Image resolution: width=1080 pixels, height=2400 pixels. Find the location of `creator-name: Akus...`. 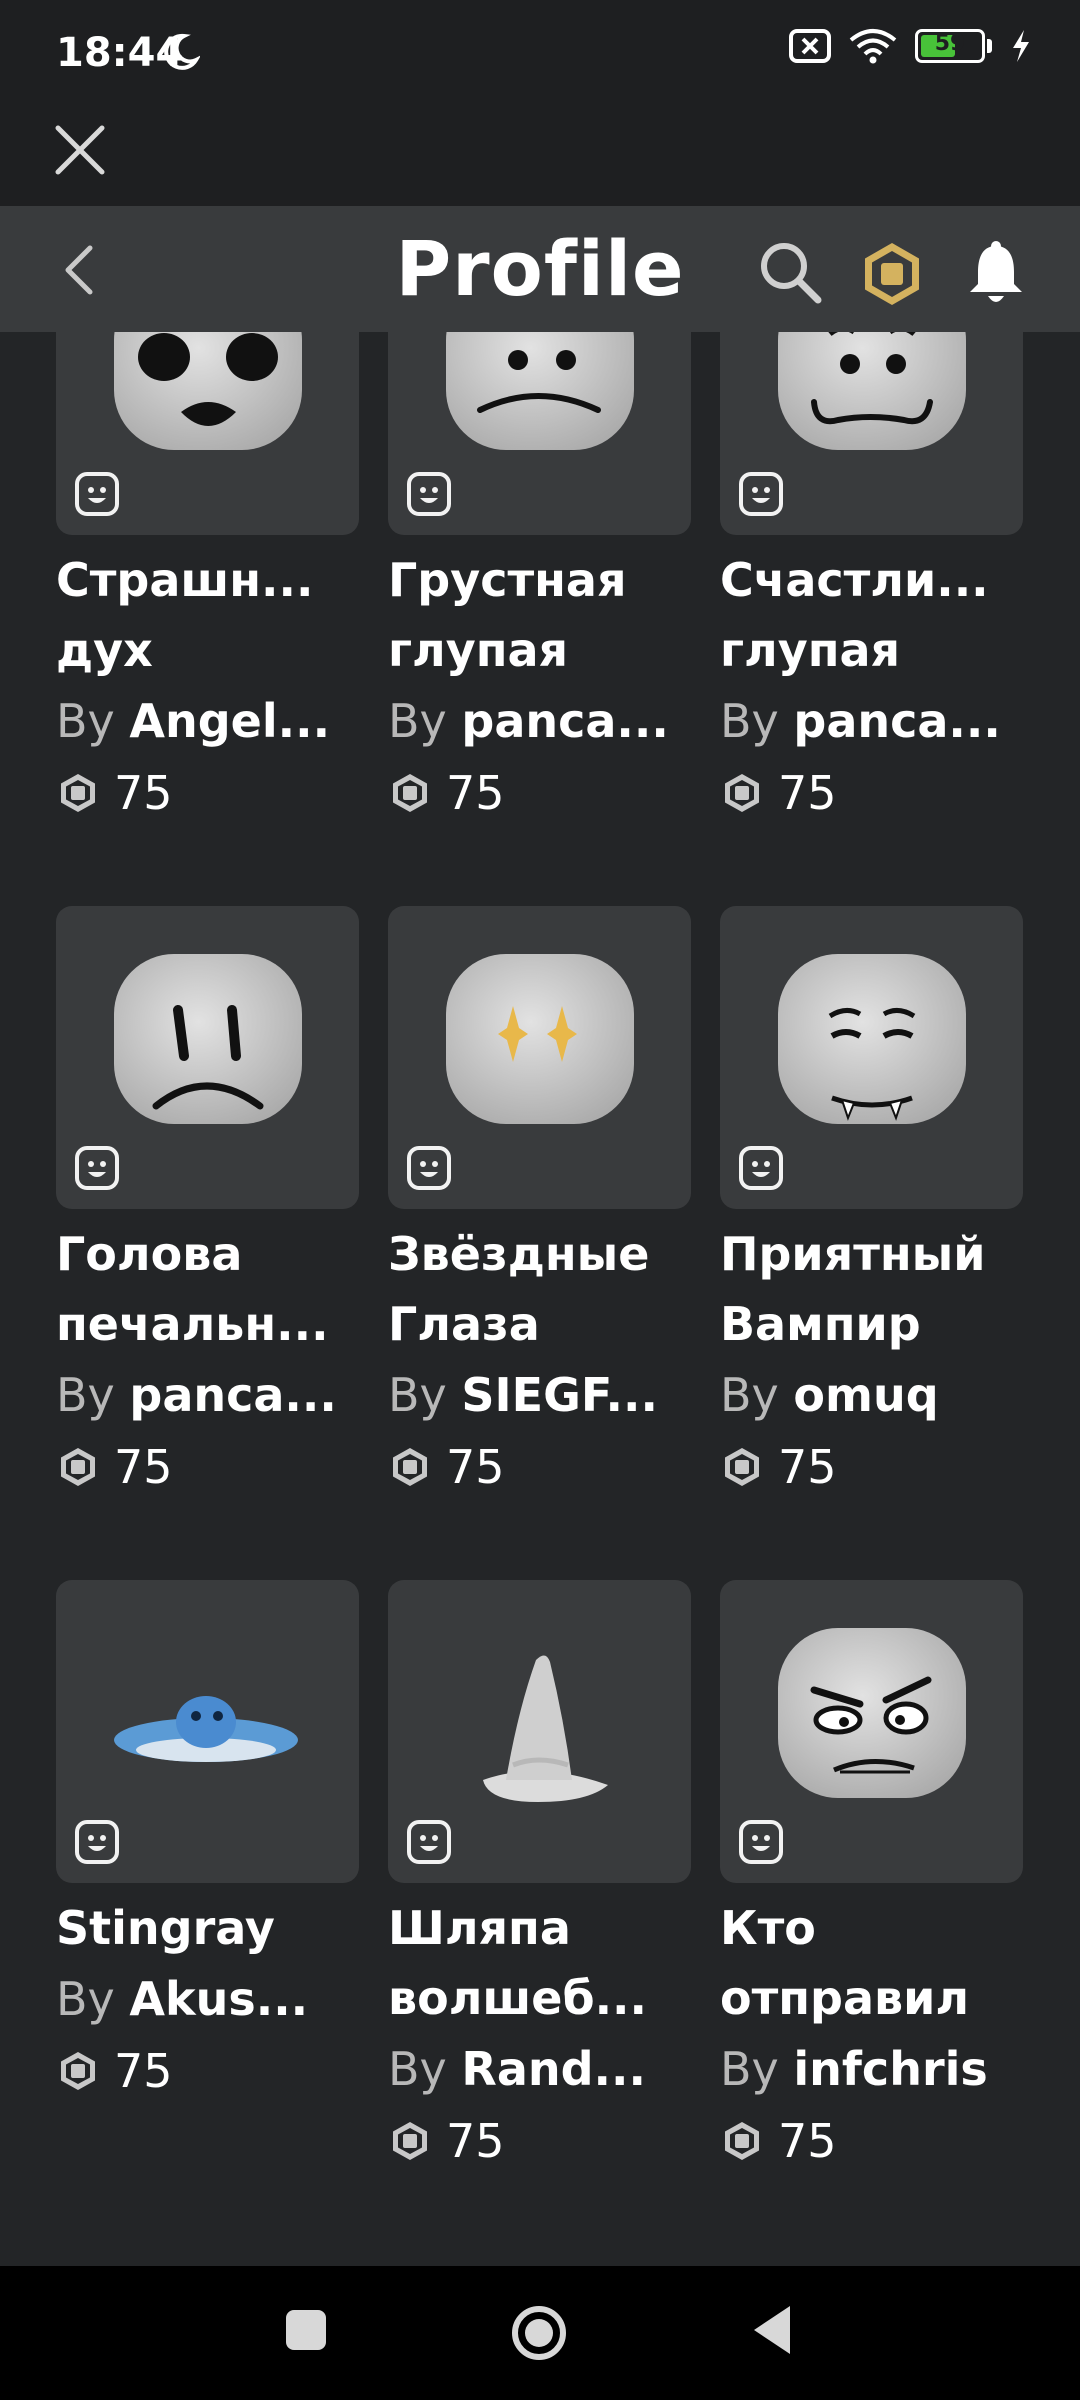

creator-name: Akus... is located at coordinates (218, 1999).